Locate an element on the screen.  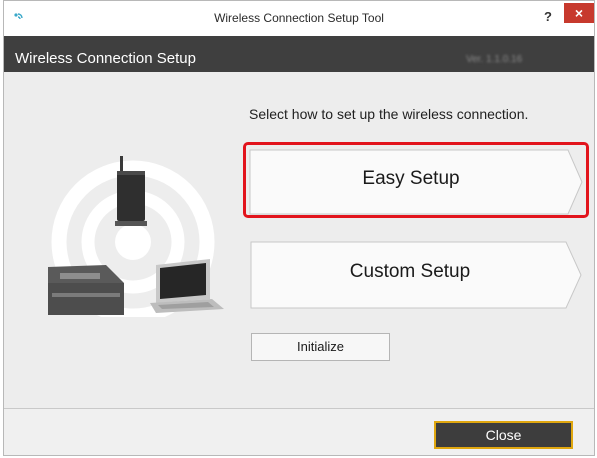
wireless-devices-illustration is located at coordinates (136, 236).